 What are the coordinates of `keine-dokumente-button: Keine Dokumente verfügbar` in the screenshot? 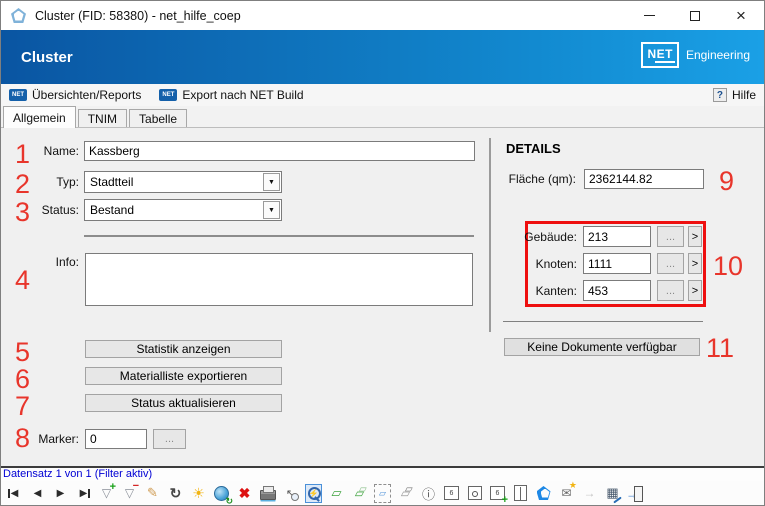 It's located at (602, 347).